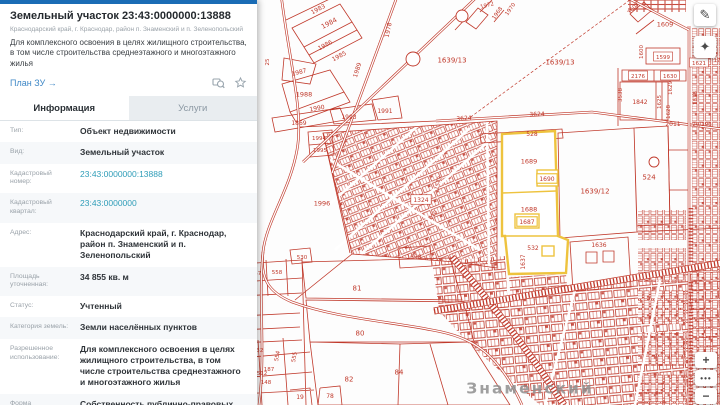  What do you see at coordinates (696, 98) in the screenshot?
I see `svg-text: 1838` at bounding box center [696, 98].